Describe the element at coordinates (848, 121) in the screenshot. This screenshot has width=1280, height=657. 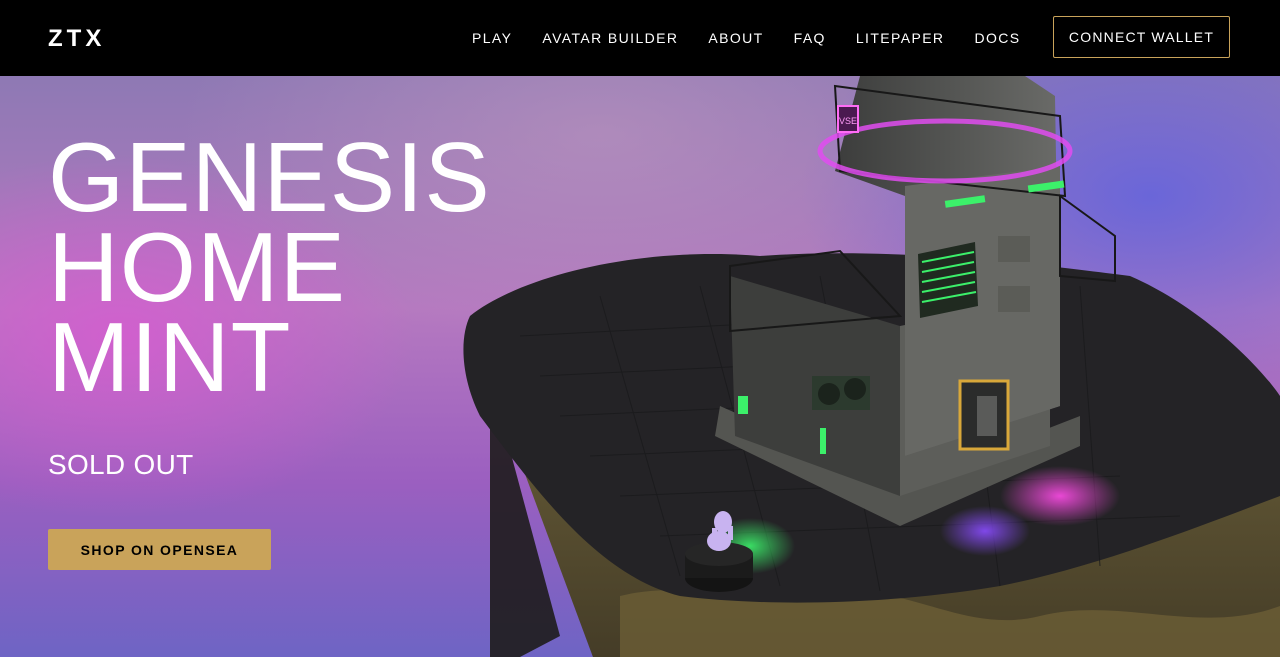
I see `neon-sign-text: VSE` at that location.